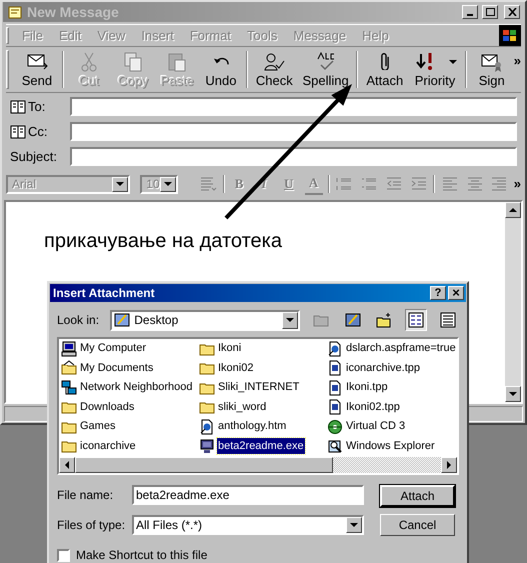  Describe the element at coordinates (142, 555) in the screenshot. I see `shortcut-label: Make Shortcut to this file` at that location.